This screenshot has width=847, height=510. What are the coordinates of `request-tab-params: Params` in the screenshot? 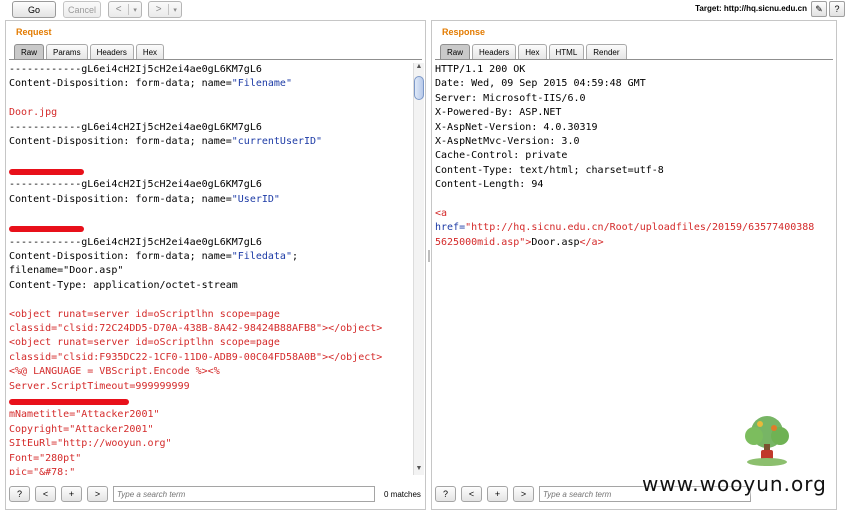 It's located at (67, 51).